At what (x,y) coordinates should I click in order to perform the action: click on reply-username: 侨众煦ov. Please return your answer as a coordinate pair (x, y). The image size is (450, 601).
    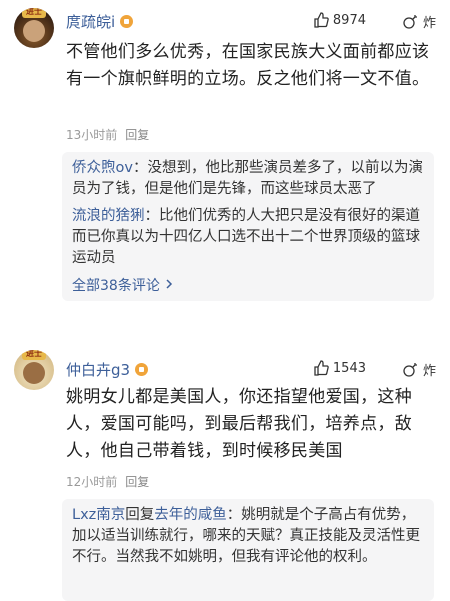
    Looking at the image, I should click on (102, 168).